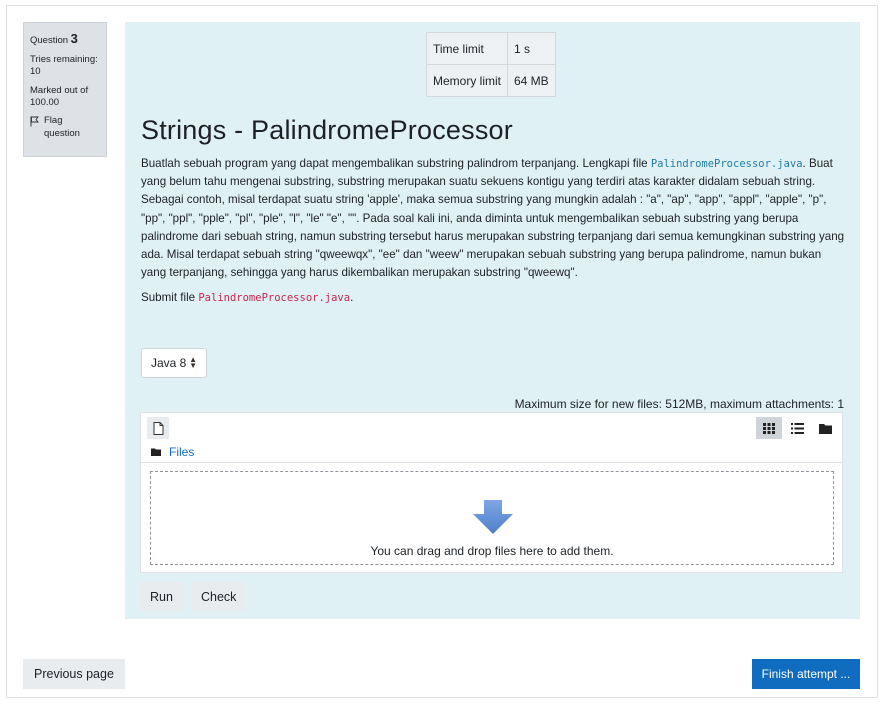 This screenshot has width=883, height=703. What do you see at coordinates (65, 127) in the screenshot?
I see `flag-question-link: Flag question` at bounding box center [65, 127].